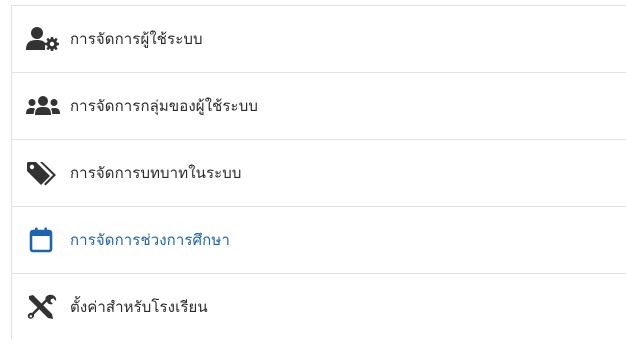 The image size is (626, 344). I want to click on menu-item-label: การจัดการกลุ่มของผู้ใช้ระบบ, so click(164, 106).